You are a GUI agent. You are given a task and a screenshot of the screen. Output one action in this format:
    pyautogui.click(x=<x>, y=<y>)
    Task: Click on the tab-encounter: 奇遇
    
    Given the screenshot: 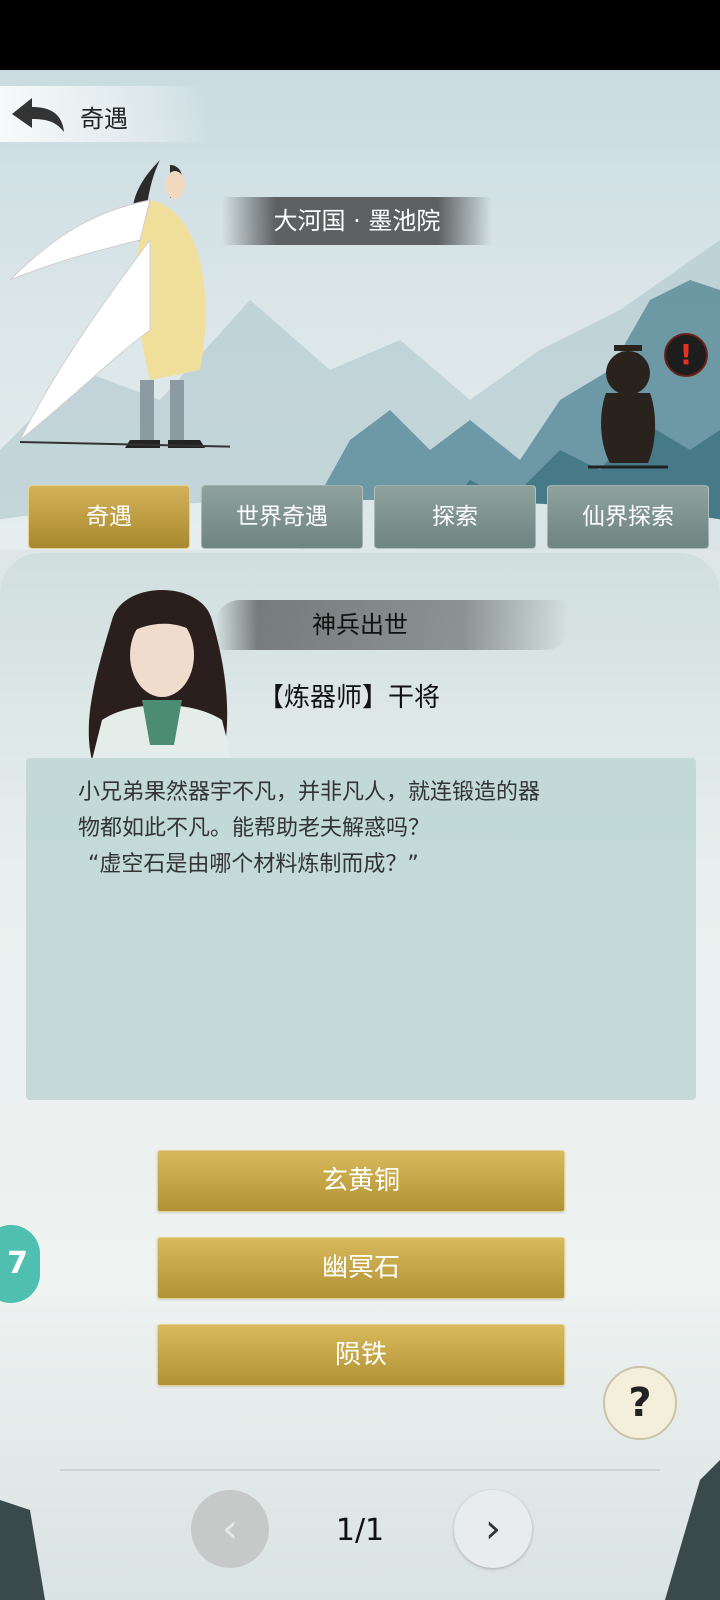 What is the action you would take?
    pyautogui.click(x=109, y=517)
    